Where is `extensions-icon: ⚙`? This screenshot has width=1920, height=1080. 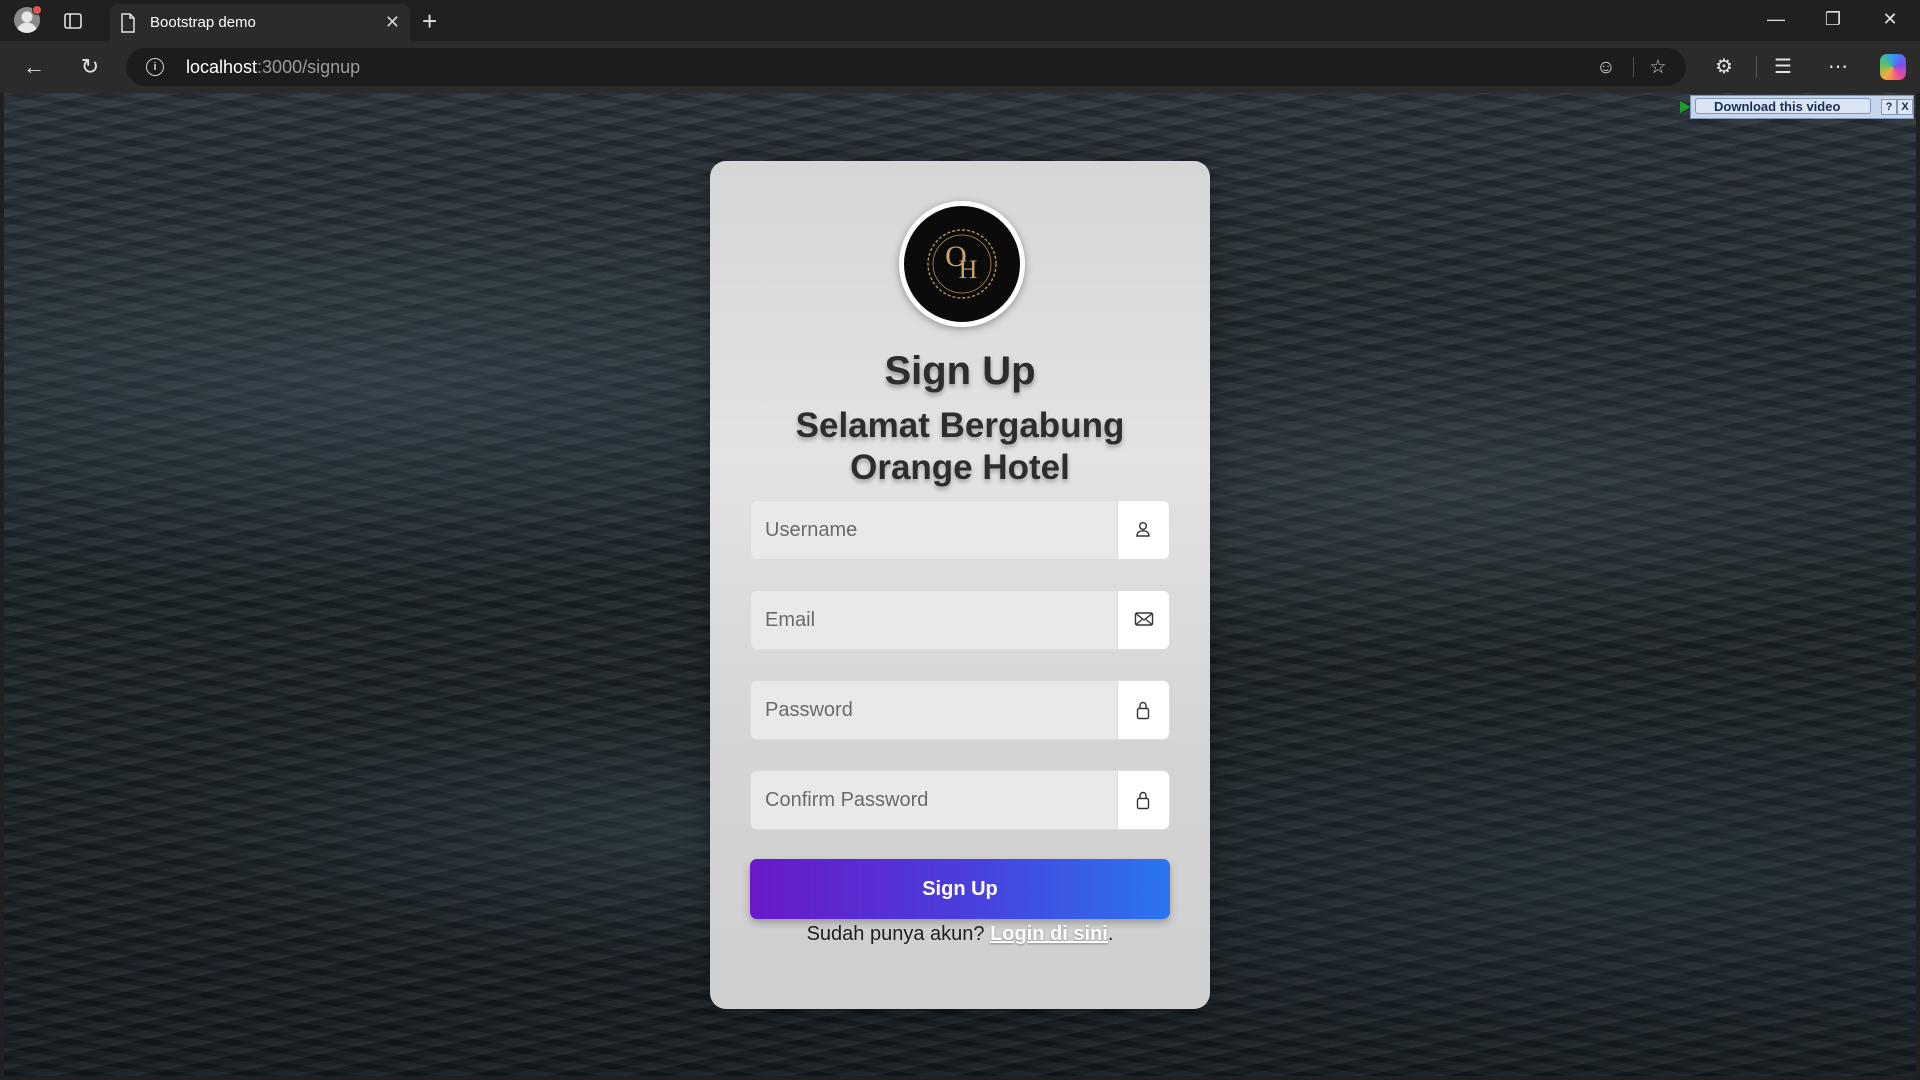
extensions-icon: ⚙ is located at coordinates (1724, 67).